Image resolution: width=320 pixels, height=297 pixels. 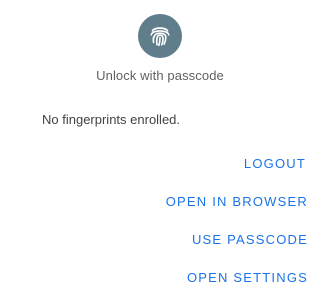 I want to click on dialog-title: Unlock with passcode, so click(x=160, y=75).